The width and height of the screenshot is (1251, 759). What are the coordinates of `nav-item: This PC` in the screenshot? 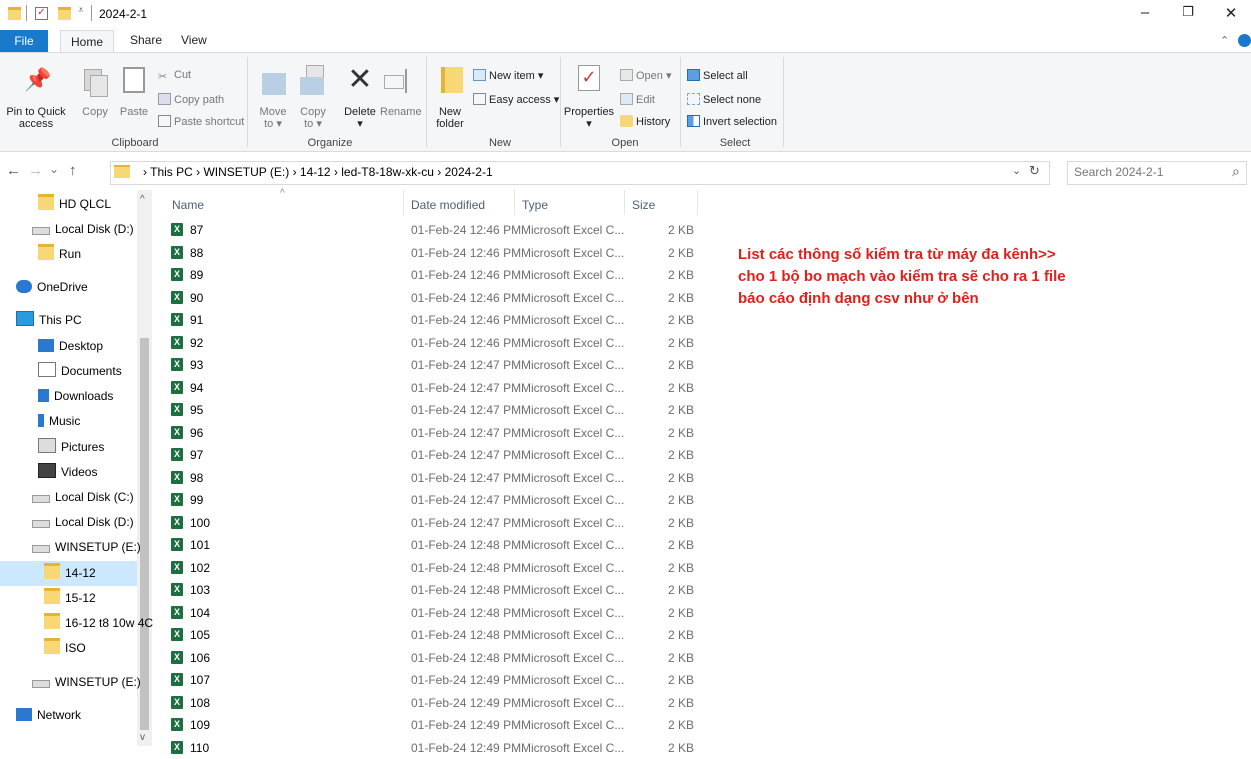 It's located at (68, 320).